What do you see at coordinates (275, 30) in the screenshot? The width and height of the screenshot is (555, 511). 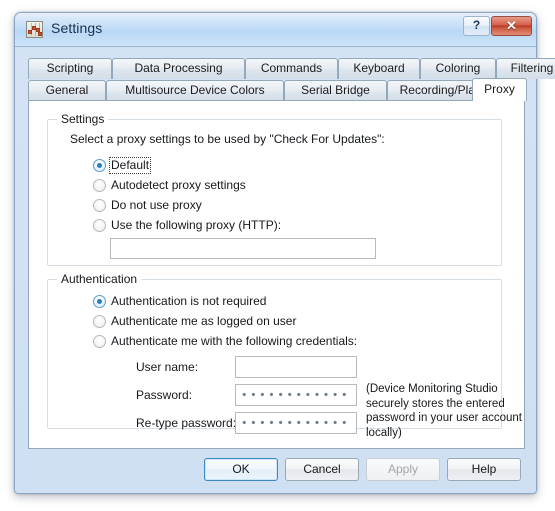 I see `window-titlebar: Settings ? ✕` at bounding box center [275, 30].